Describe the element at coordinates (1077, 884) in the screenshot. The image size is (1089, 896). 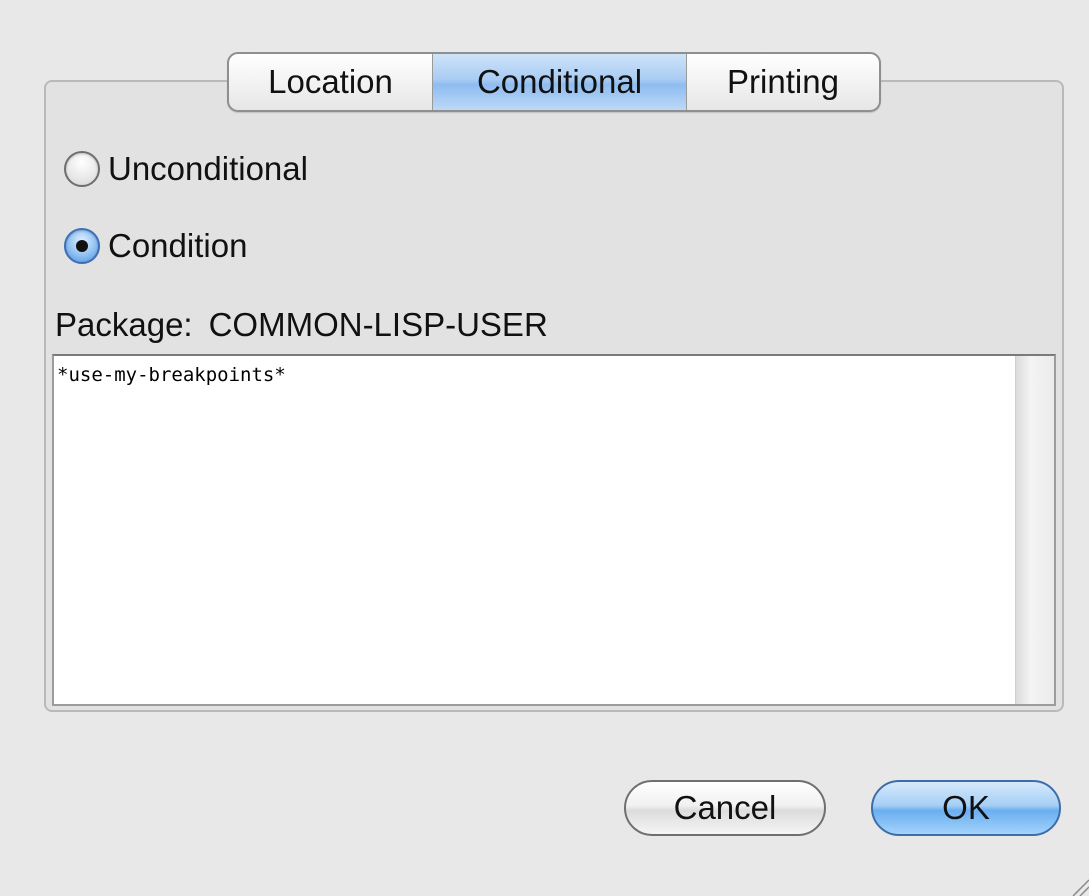
I see `resize-grip-icon` at that location.